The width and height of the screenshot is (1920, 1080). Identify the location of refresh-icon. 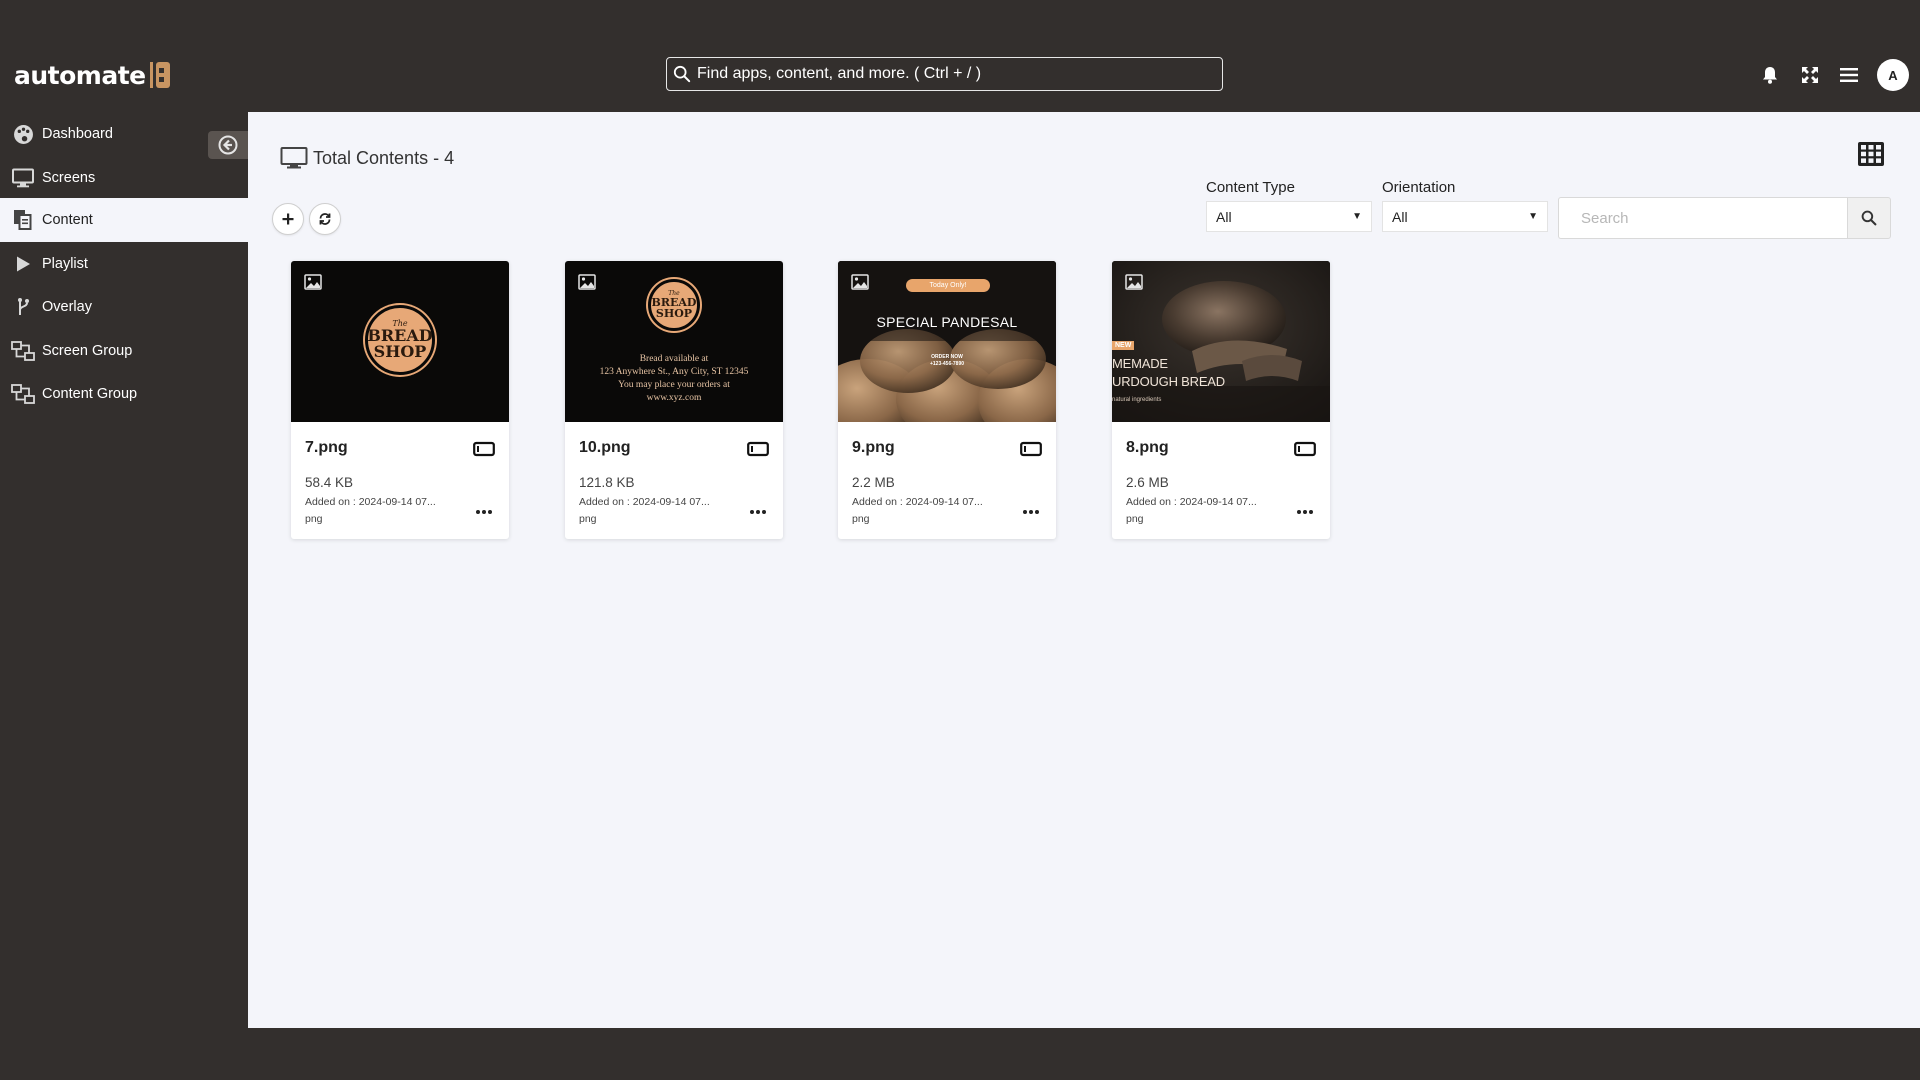
(325, 219).